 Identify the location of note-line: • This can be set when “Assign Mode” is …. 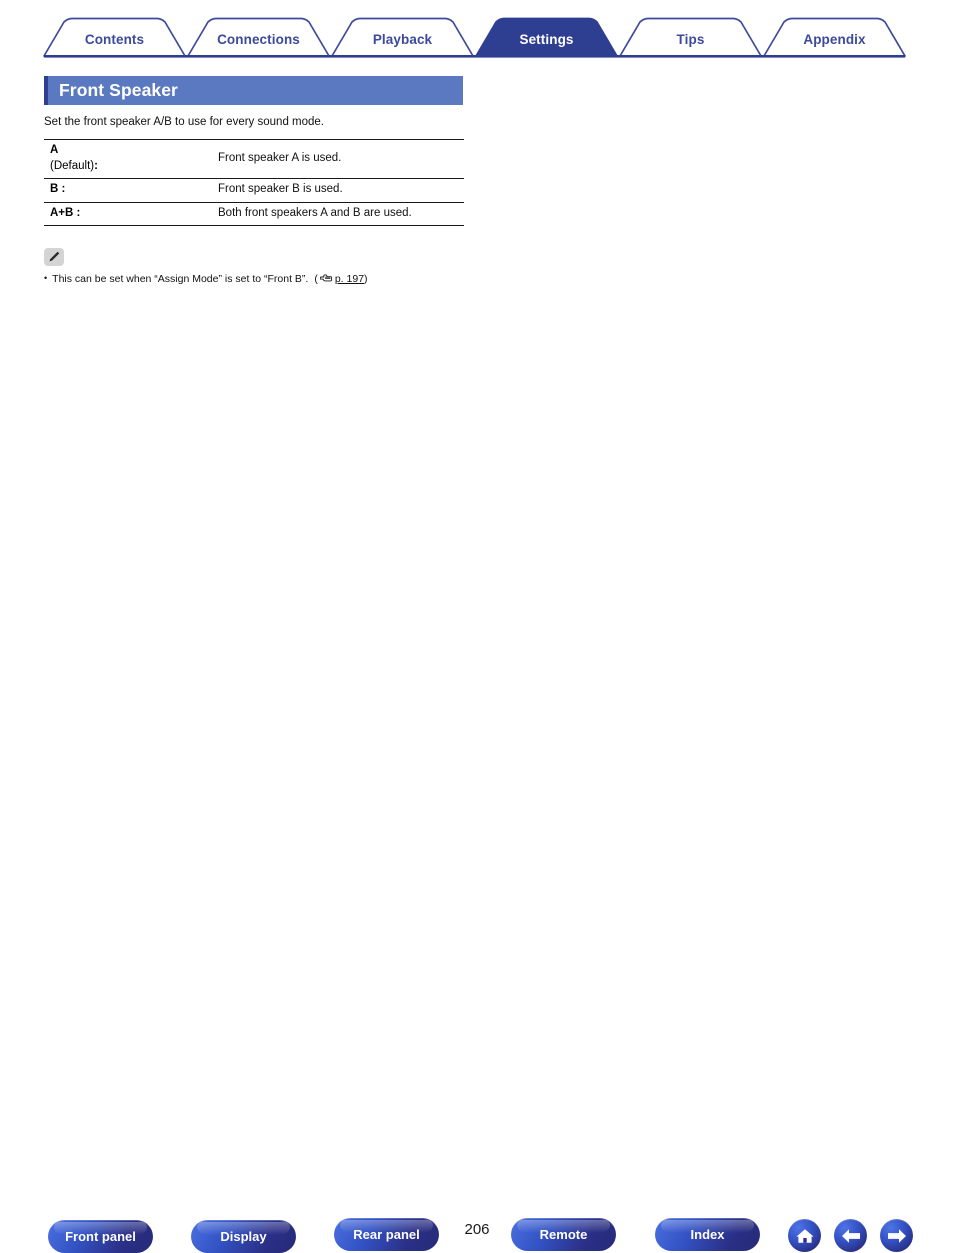
(274, 279).